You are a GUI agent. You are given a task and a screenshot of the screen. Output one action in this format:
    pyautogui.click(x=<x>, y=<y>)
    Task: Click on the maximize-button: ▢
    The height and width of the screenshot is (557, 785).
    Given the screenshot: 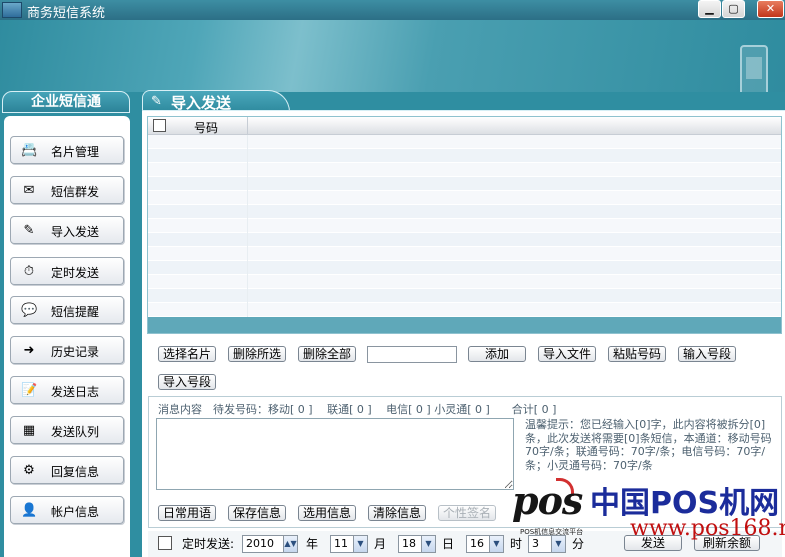 What is the action you would take?
    pyautogui.click(x=733, y=9)
    